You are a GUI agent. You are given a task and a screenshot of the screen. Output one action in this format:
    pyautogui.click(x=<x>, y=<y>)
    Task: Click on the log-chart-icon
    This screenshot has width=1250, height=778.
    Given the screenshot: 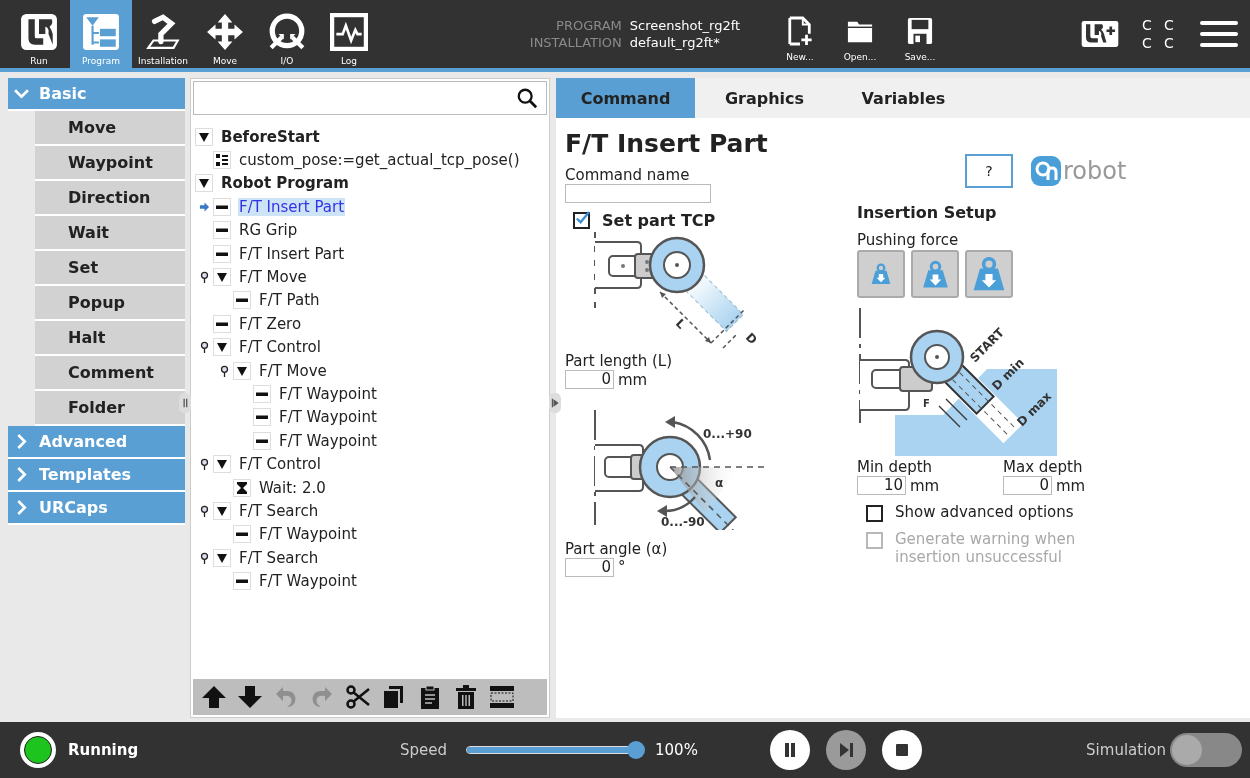 What is the action you would take?
    pyautogui.click(x=349, y=32)
    